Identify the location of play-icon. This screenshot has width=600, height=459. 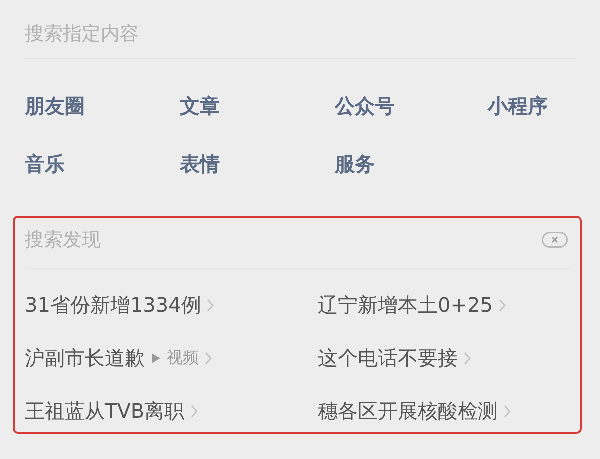
(156, 358).